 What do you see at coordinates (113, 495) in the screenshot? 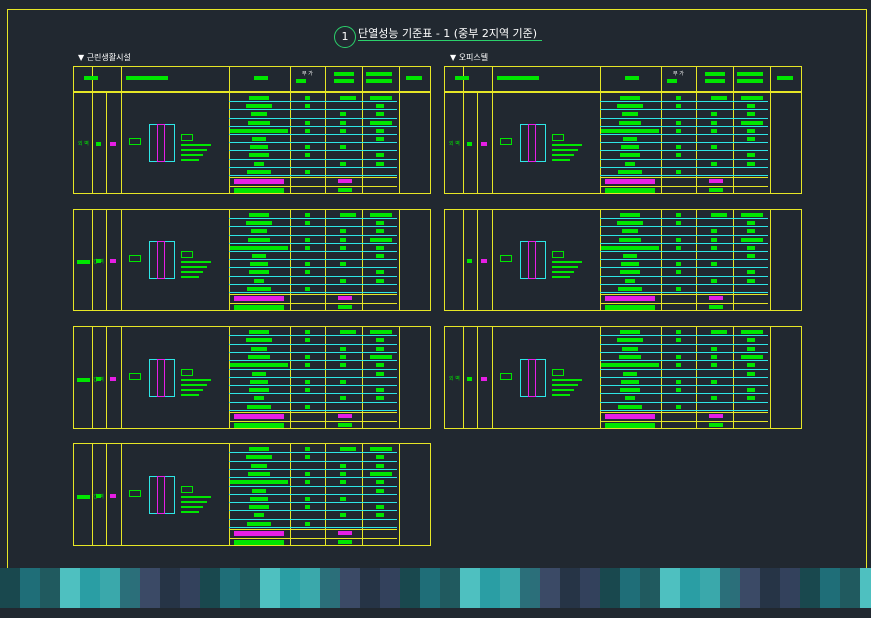
I see `layer-marker-magenta` at bounding box center [113, 495].